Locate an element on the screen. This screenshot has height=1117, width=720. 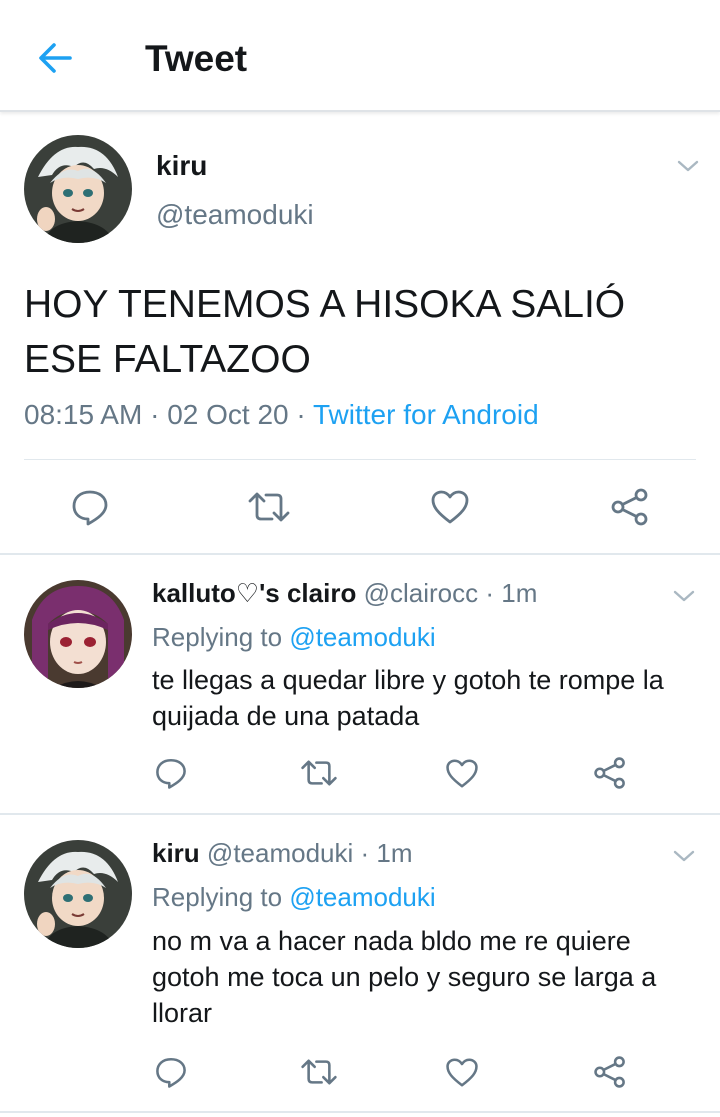
reply-author-handle: @teamoduki is located at coordinates (280, 853).